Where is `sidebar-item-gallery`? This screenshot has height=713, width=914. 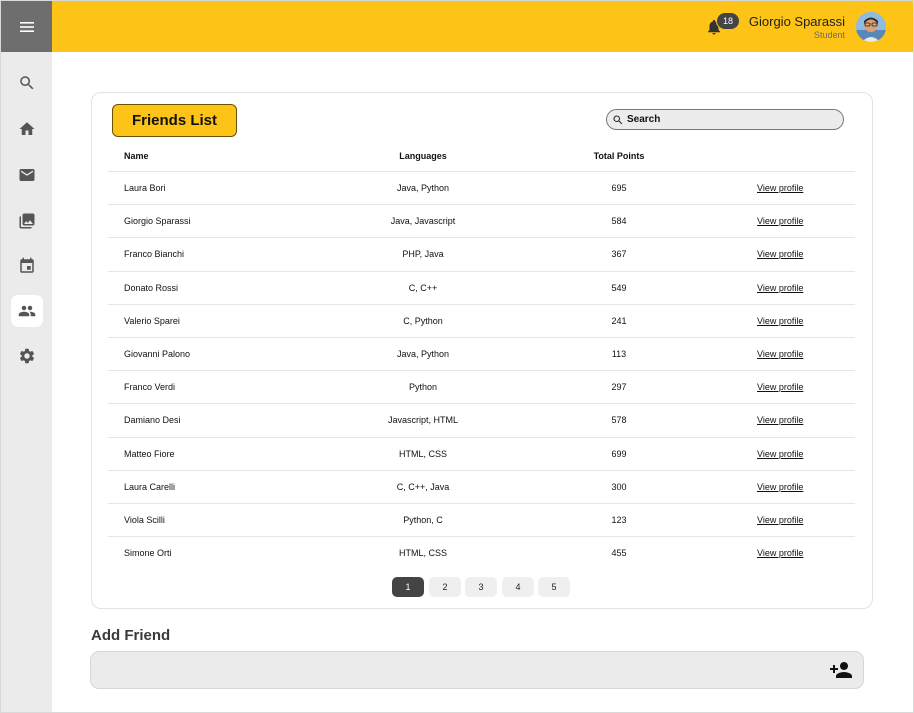
sidebar-item-gallery is located at coordinates (27, 221).